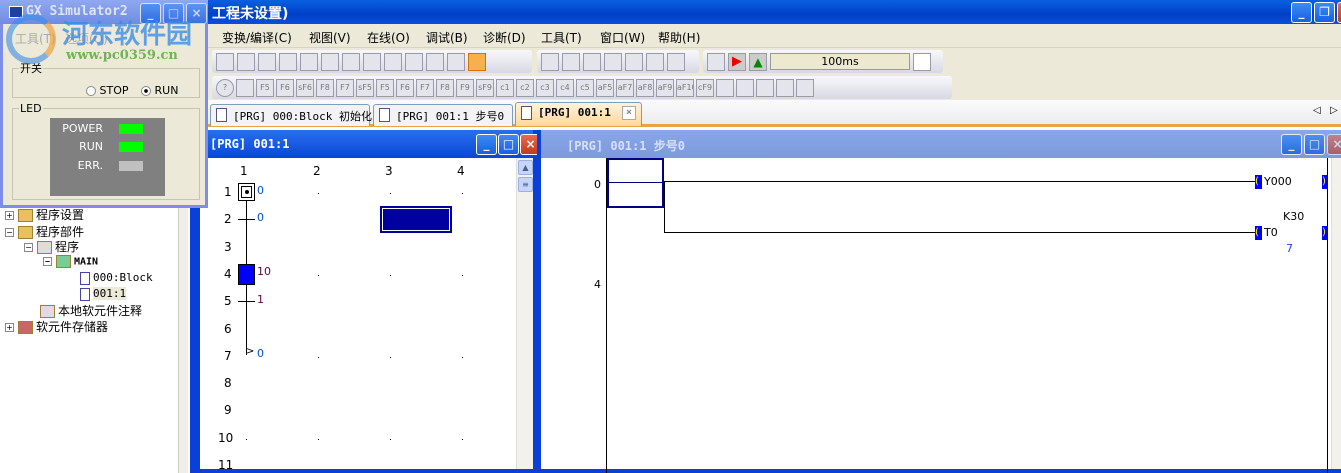 Image resolution: width=1341 pixels, height=473 pixels. Describe the element at coordinates (116, 278) in the screenshot. I see `tree-item-block: 000:Block` at that location.